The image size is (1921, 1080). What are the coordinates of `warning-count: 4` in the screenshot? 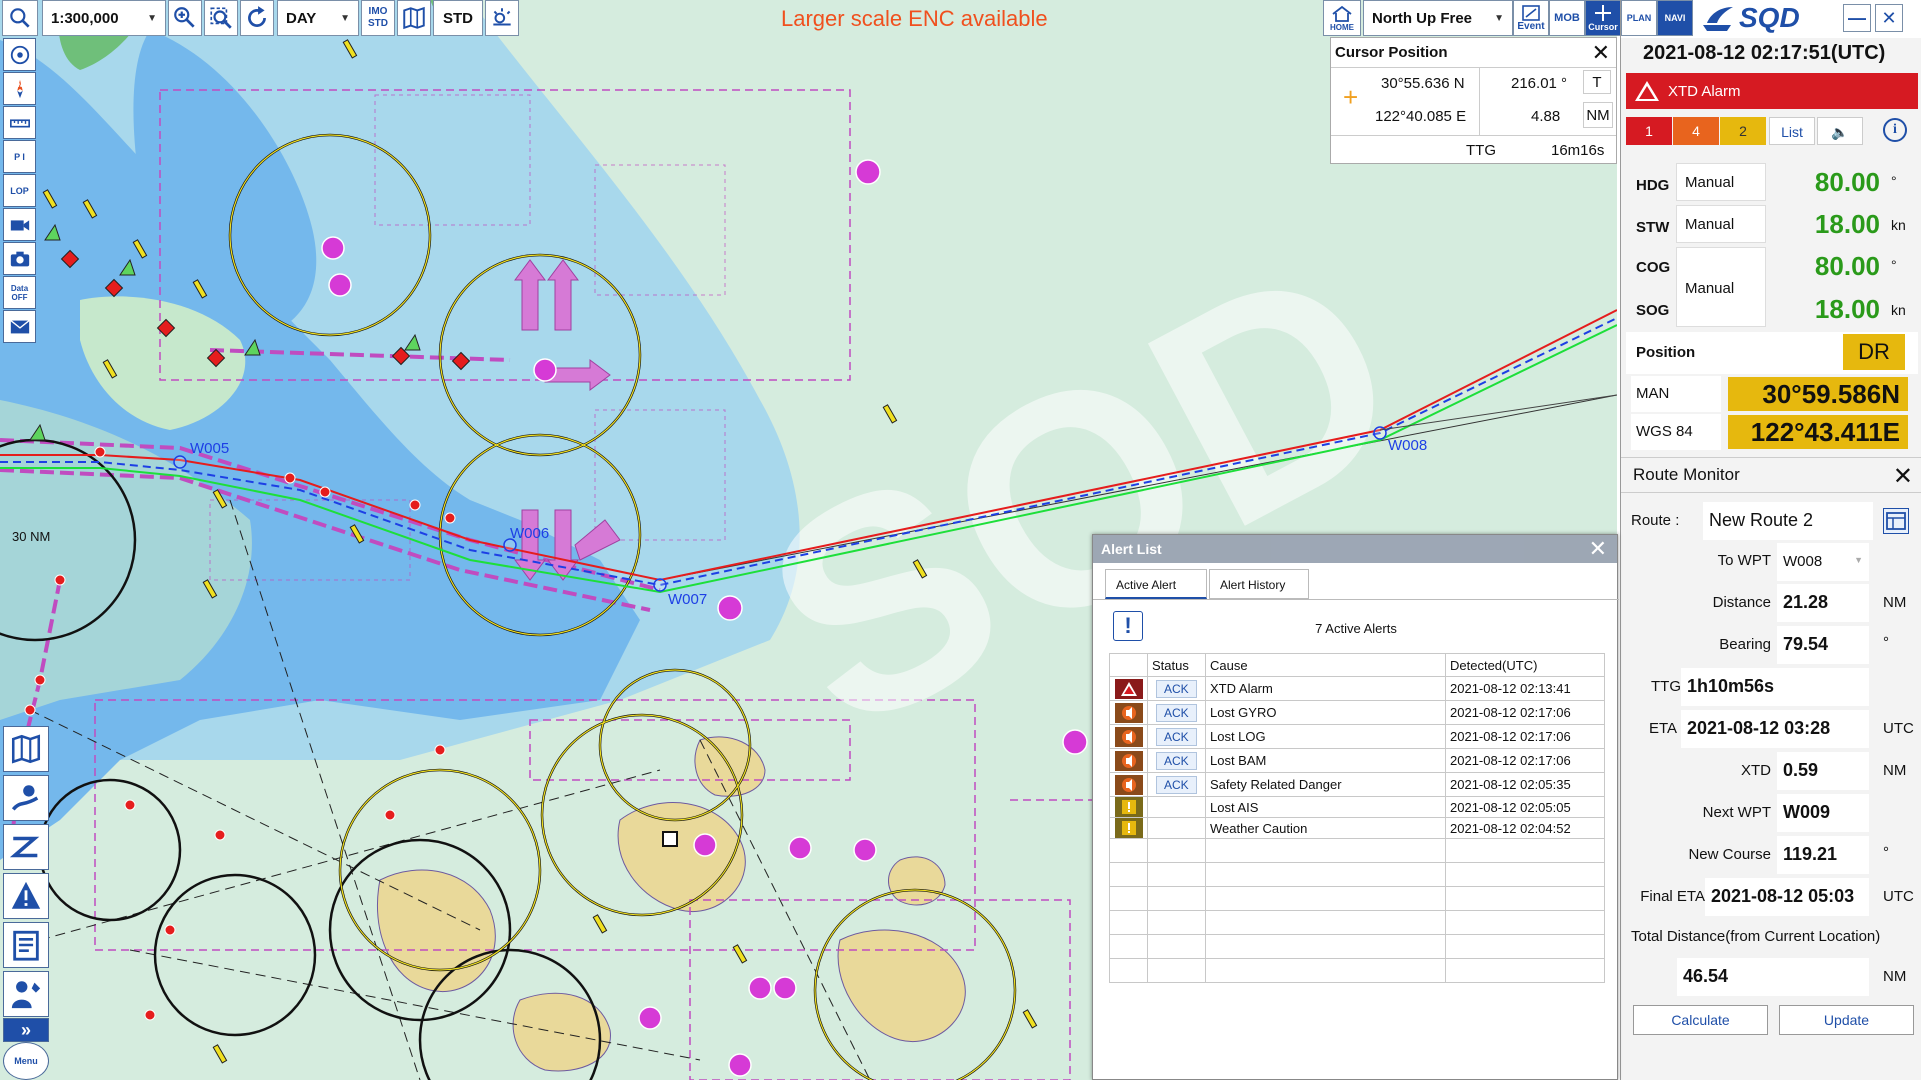 It's located at (1696, 131).